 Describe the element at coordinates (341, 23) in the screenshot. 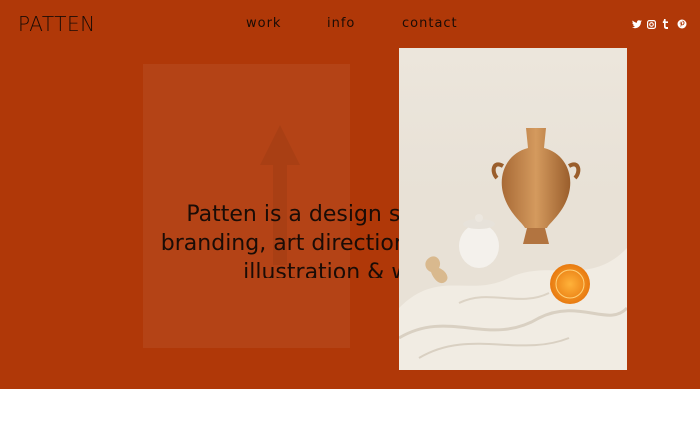

I see `nav-info: info` at that location.